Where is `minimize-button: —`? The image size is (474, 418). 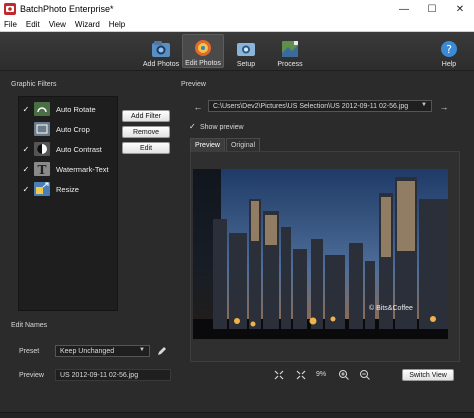 minimize-button: — is located at coordinates (404, 9).